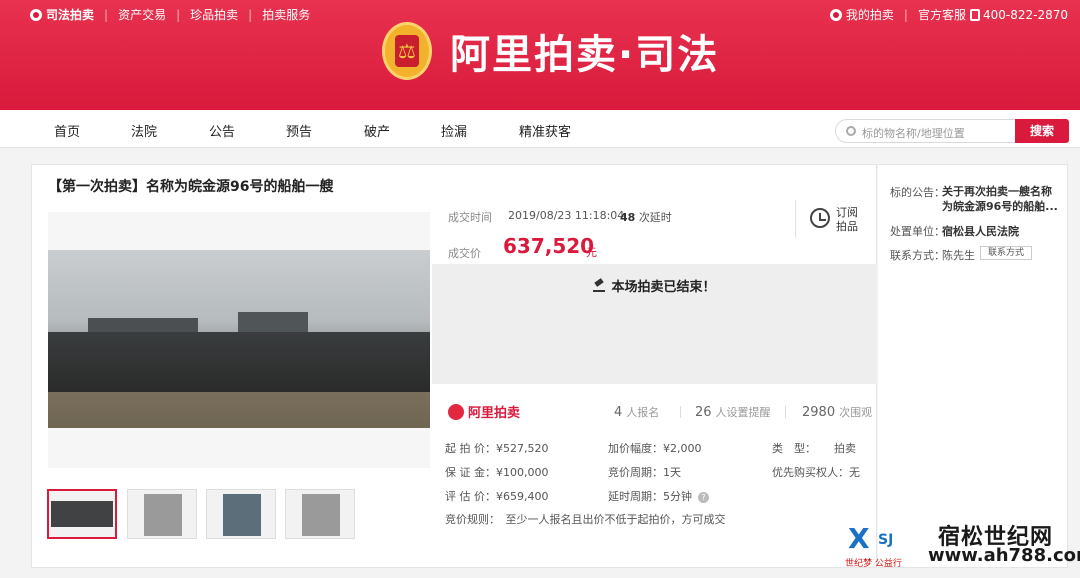 Image resolution: width=1080 pixels, height=578 pixels. Describe the element at coordinates (819, 412) in the screenshot. I see `stat-number: 2980` at that location.